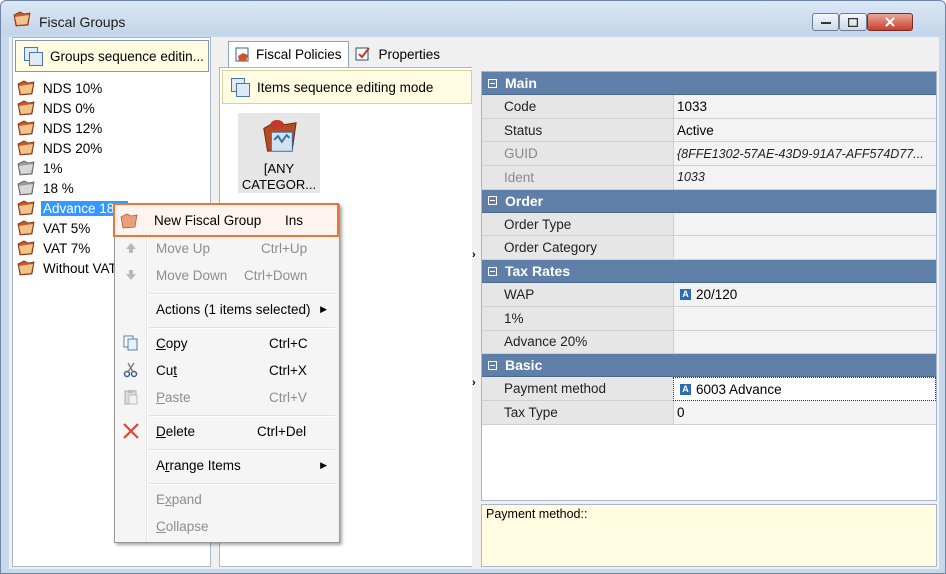 This screenshot has height=574, width=946. Describe the element at coordinates (129, 221) in the screenshot. I see `new-folder-icon` at that location.